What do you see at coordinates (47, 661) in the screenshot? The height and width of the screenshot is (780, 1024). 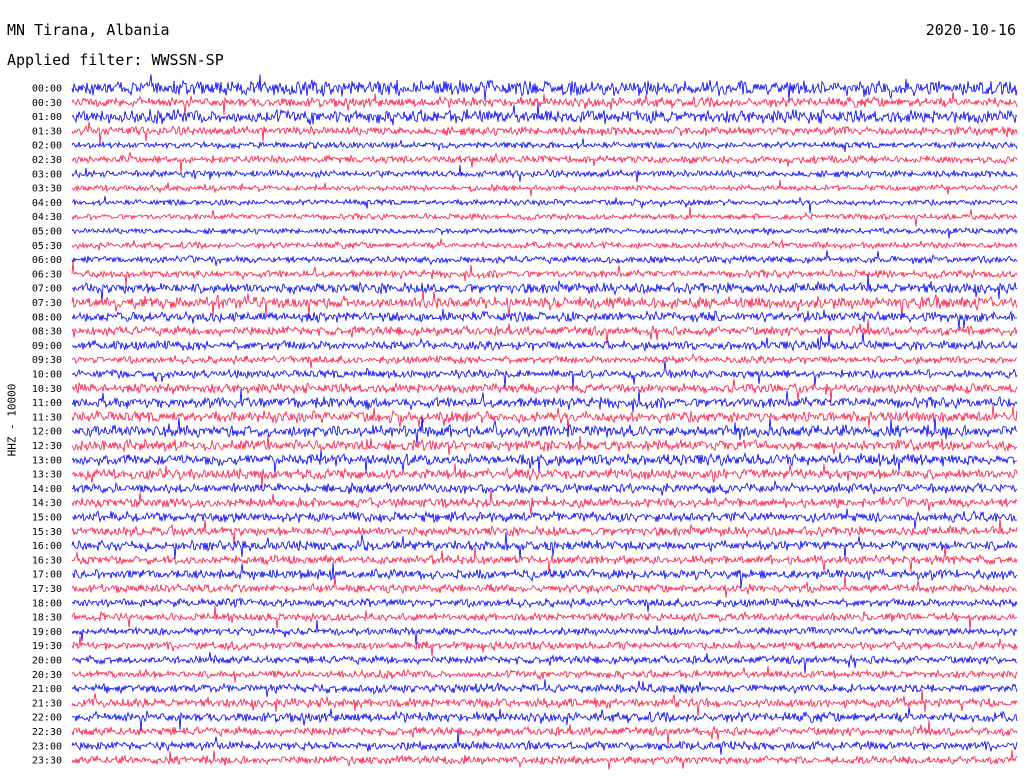 I see `tick-label-time: 20:00` at bounding box center [47, 661].